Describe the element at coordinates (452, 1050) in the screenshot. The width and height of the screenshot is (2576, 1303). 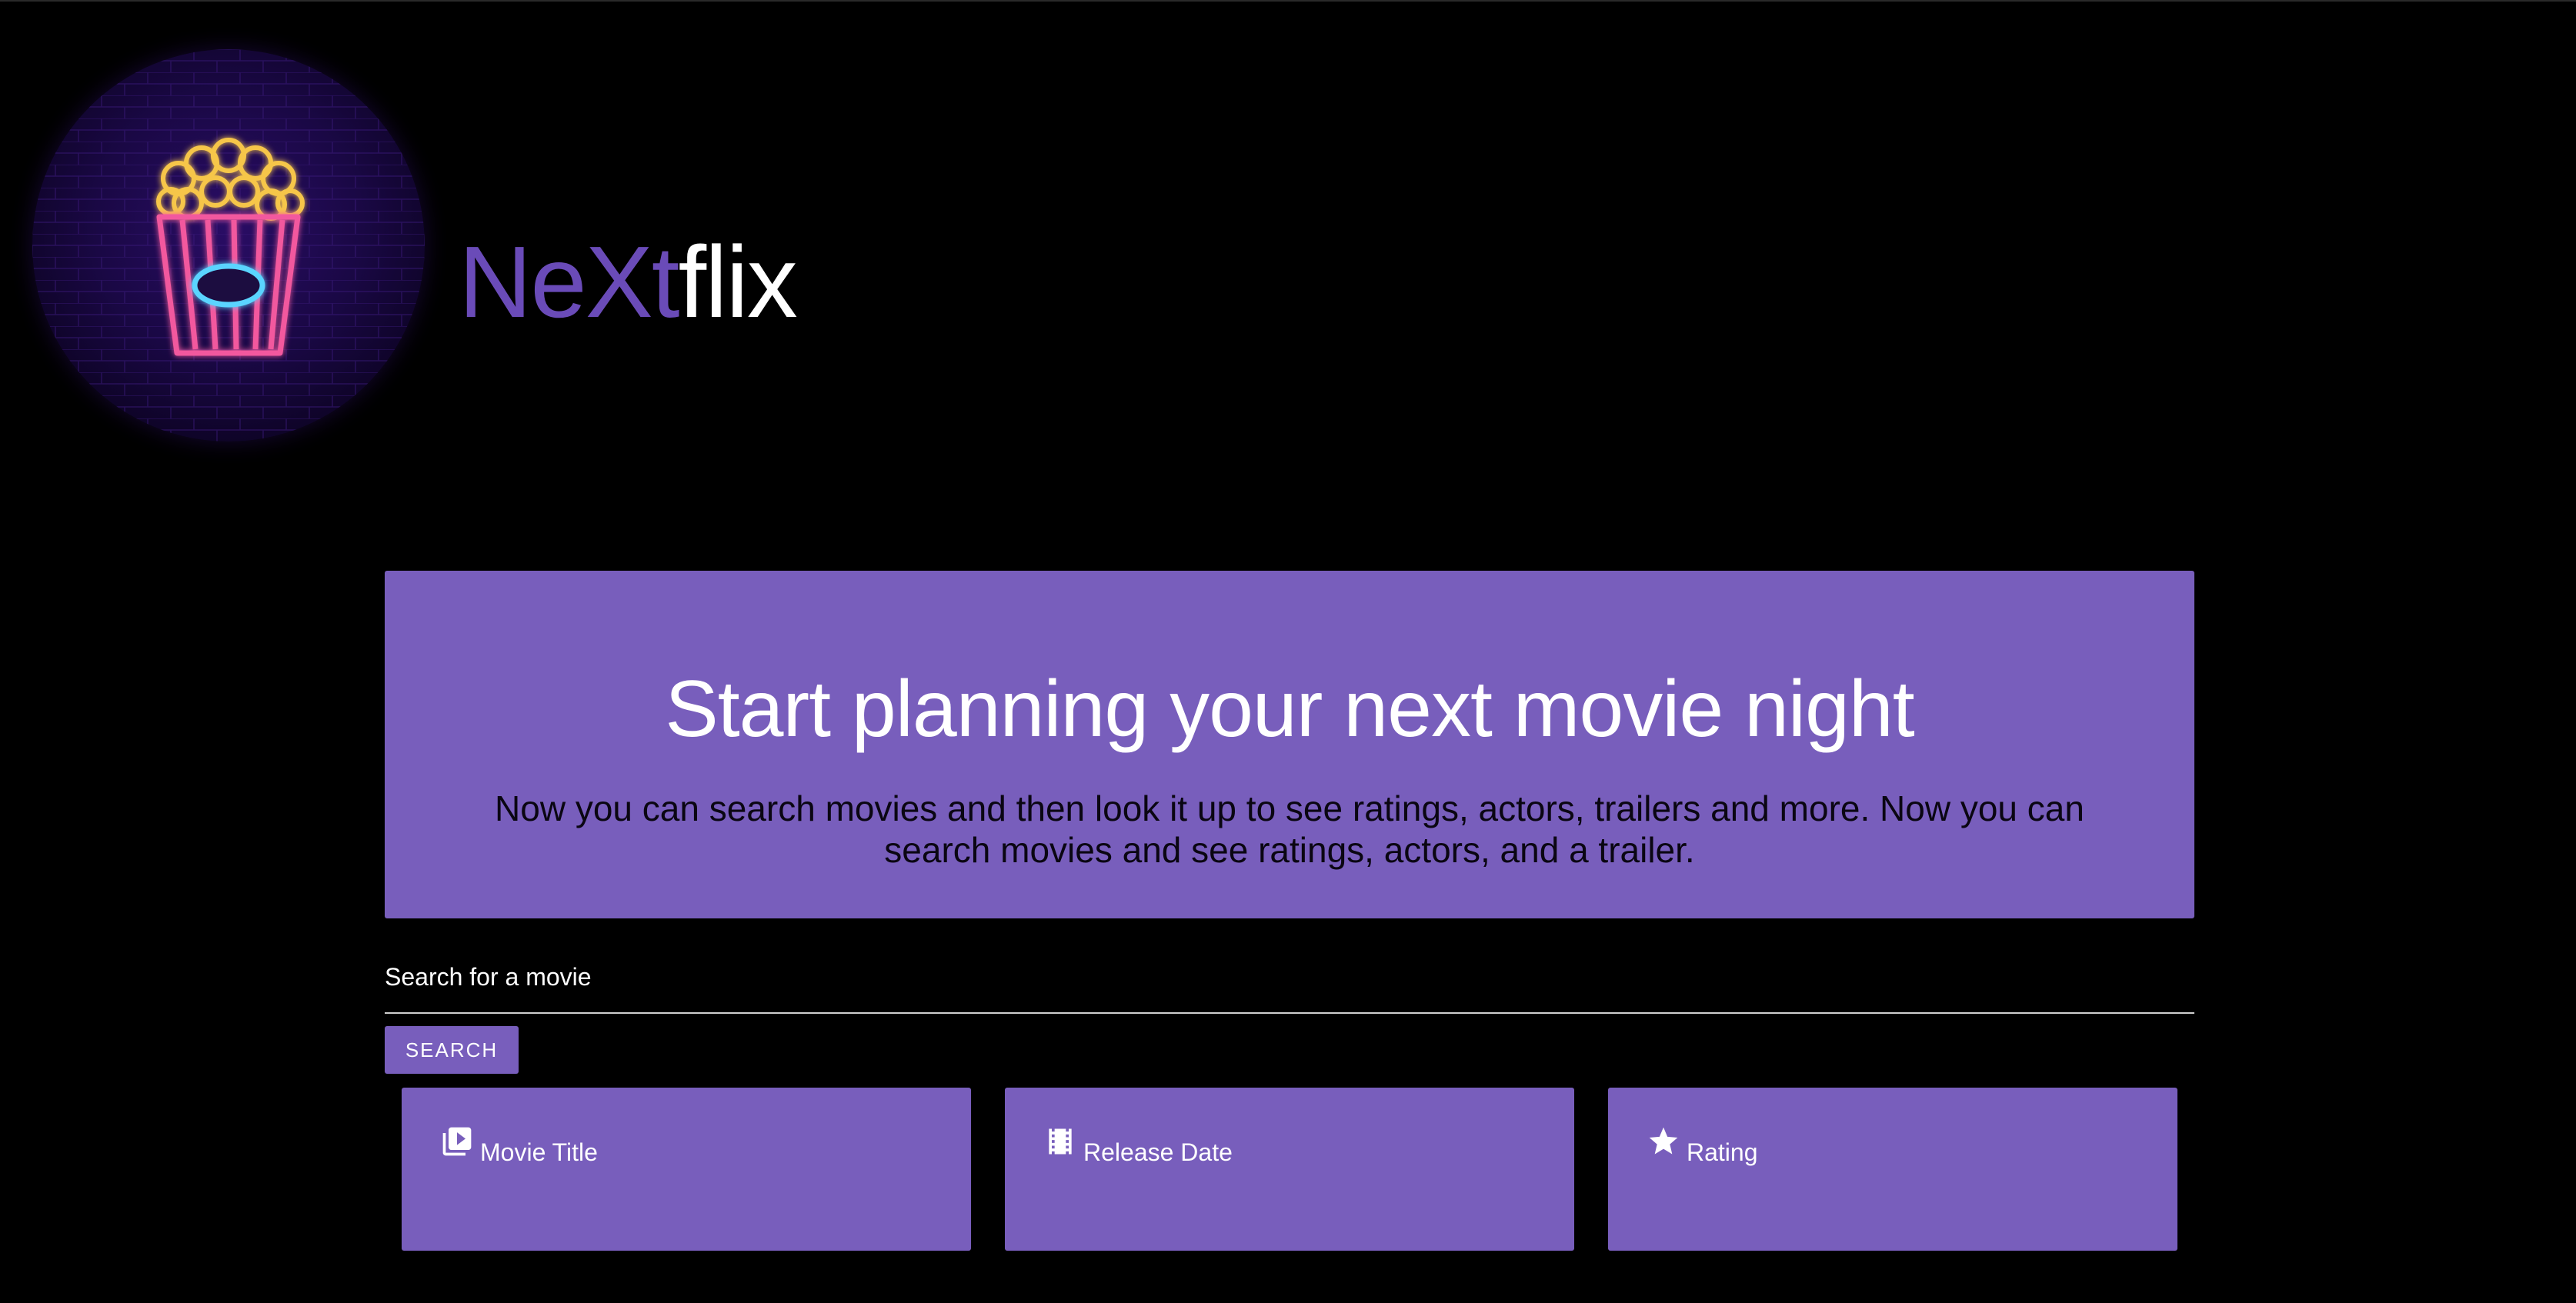
I see `search-button: SEARCH` at that location.